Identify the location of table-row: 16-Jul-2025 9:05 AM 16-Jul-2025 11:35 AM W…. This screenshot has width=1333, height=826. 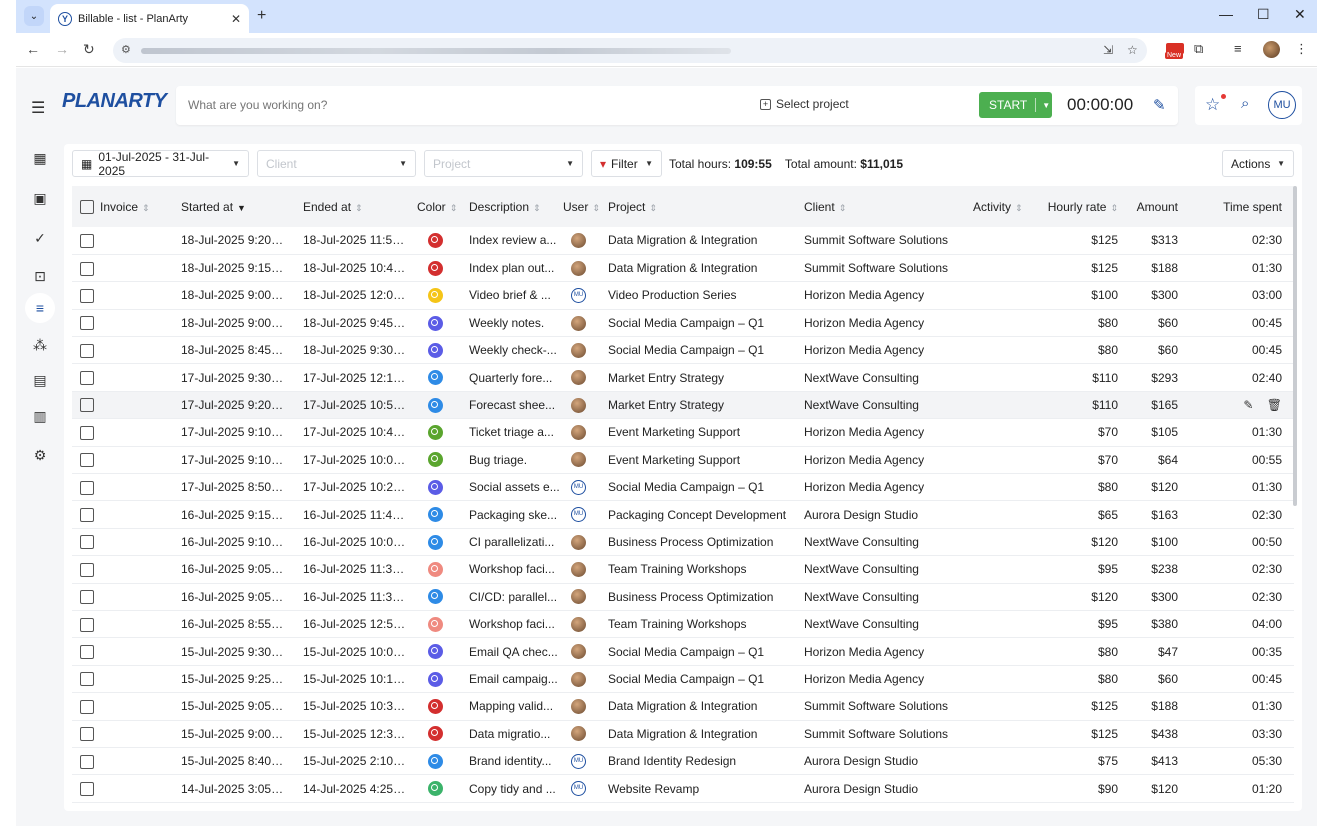
(683, 570).